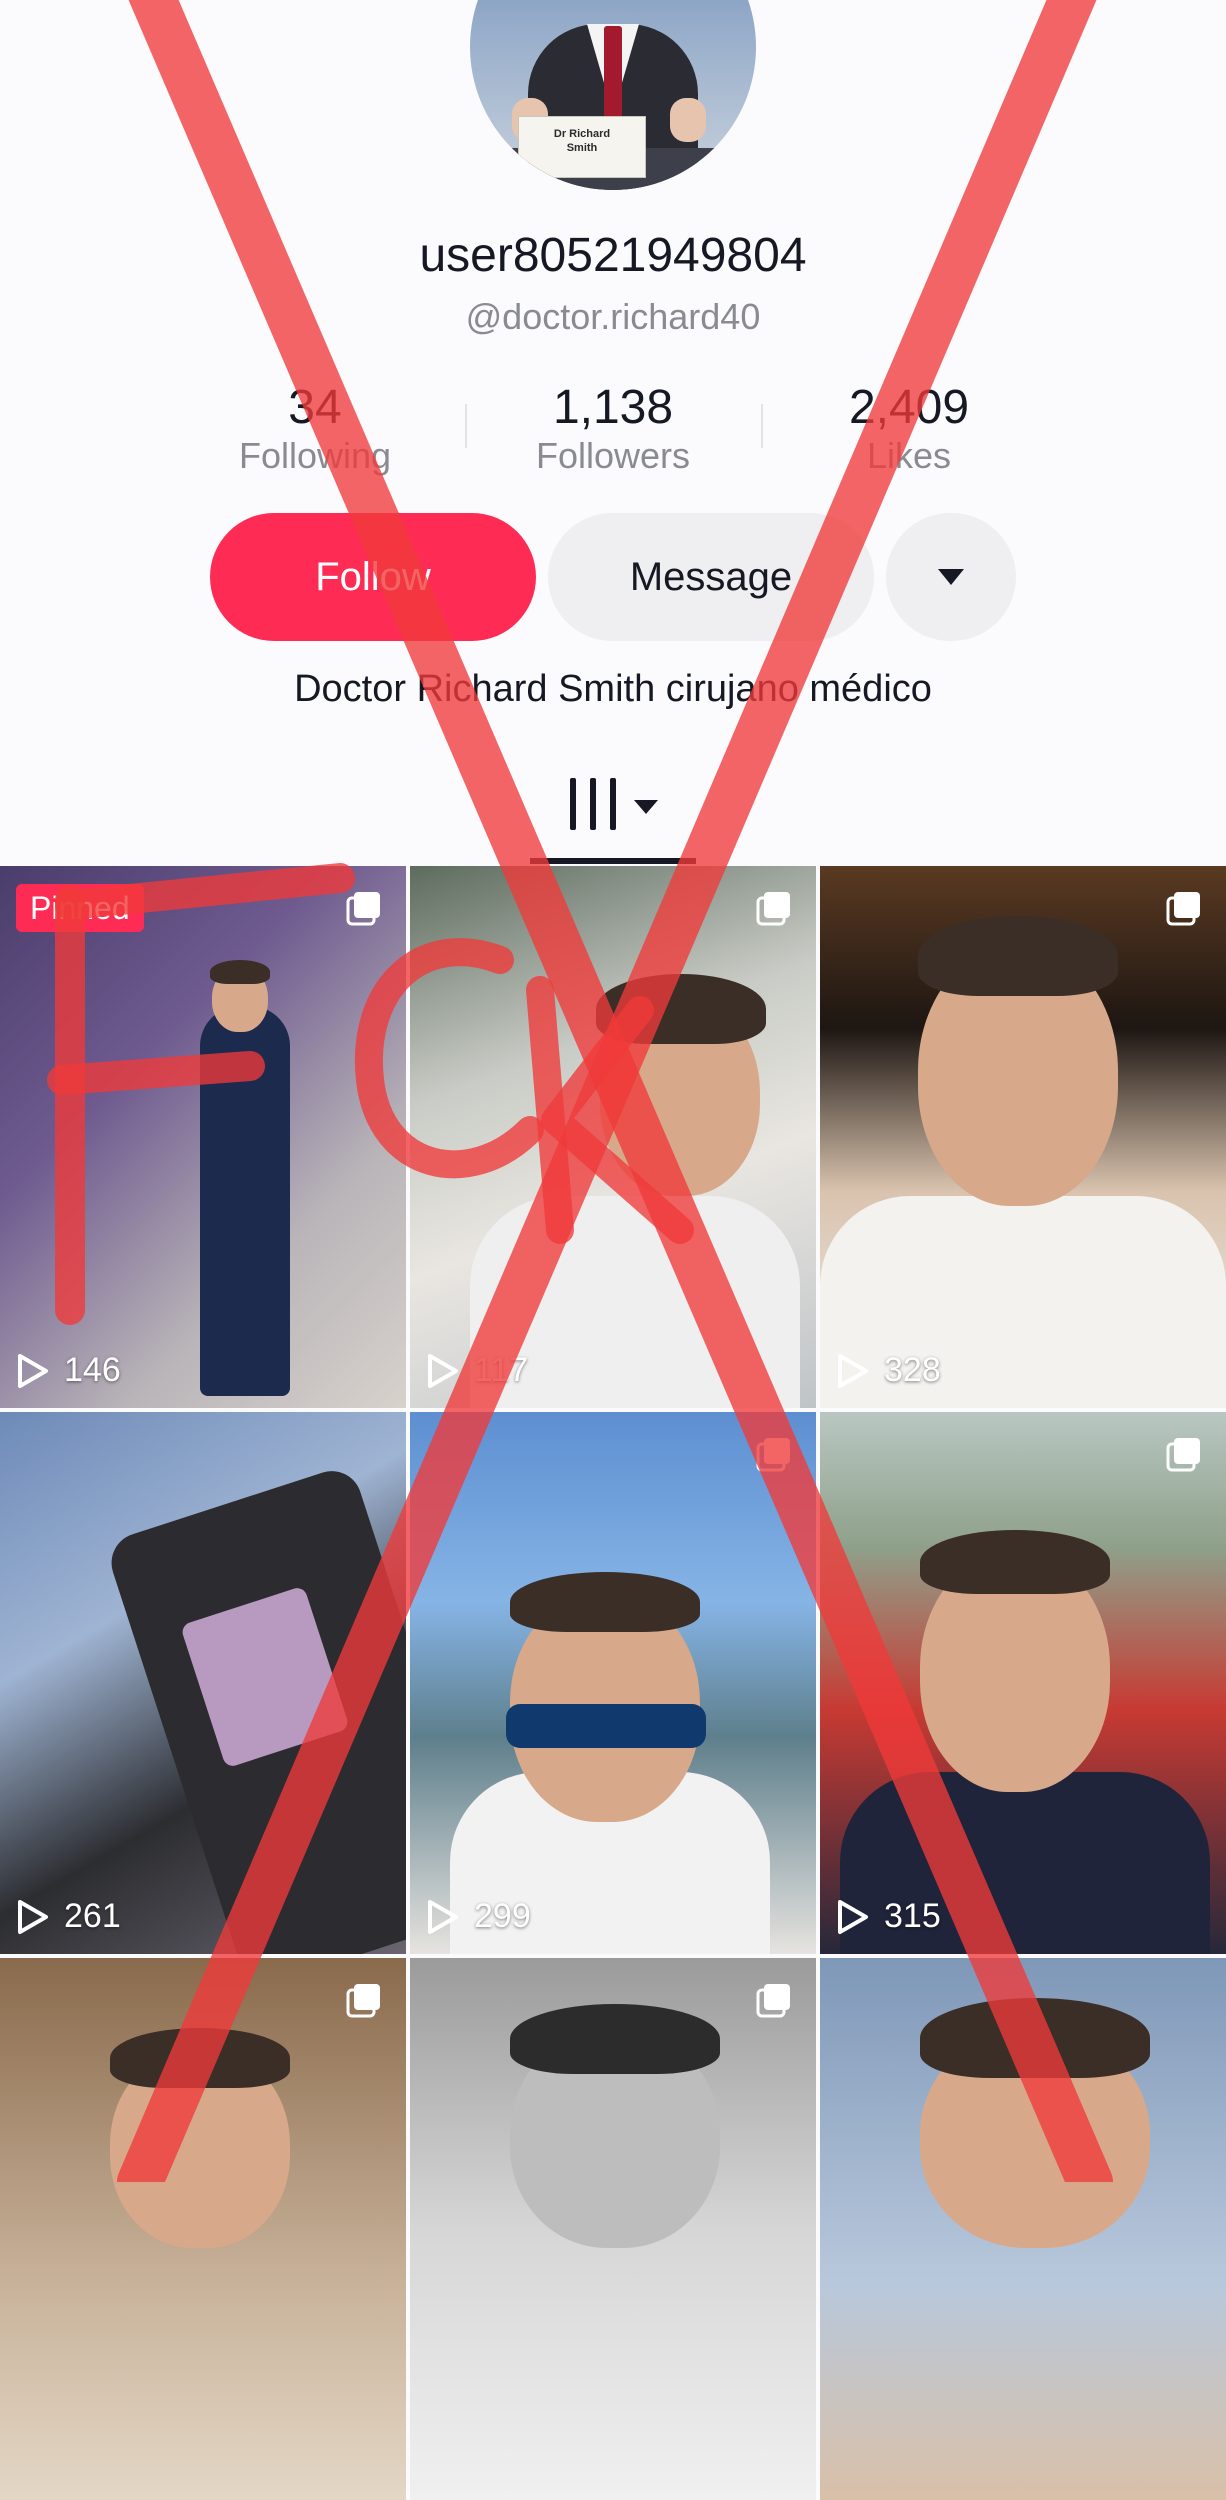 This screenshot has width=1226, height=2500. I want to click on view-count: 315, so click(888, 1916).